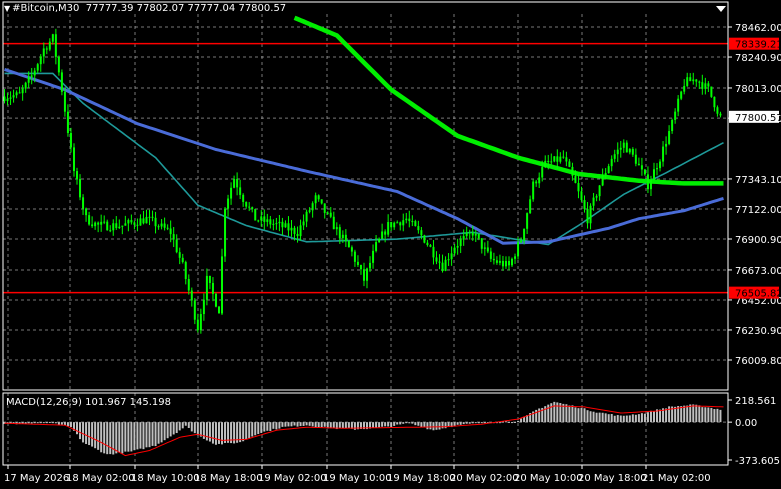 This screenshot has width=781, height=489. What do you see at coordinates (548, 478) in the screenshot?
I see `time-tick-label: 20 May 10:00` at bounding box center [548, 478].